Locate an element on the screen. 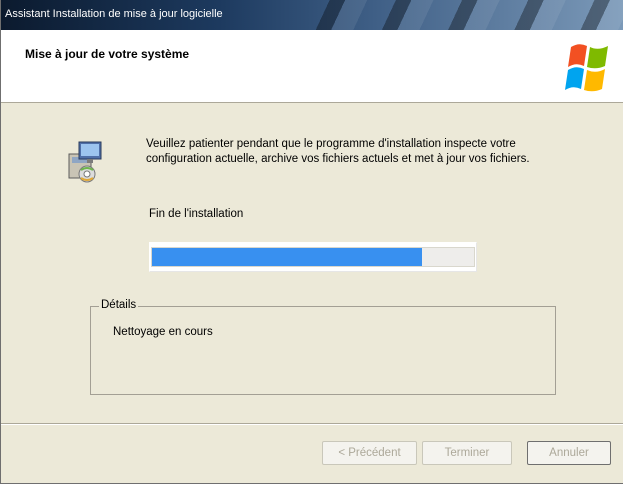 This screenshot has height=484, width=623. previous-button: < Précédent is located at coordinates (369, 453).